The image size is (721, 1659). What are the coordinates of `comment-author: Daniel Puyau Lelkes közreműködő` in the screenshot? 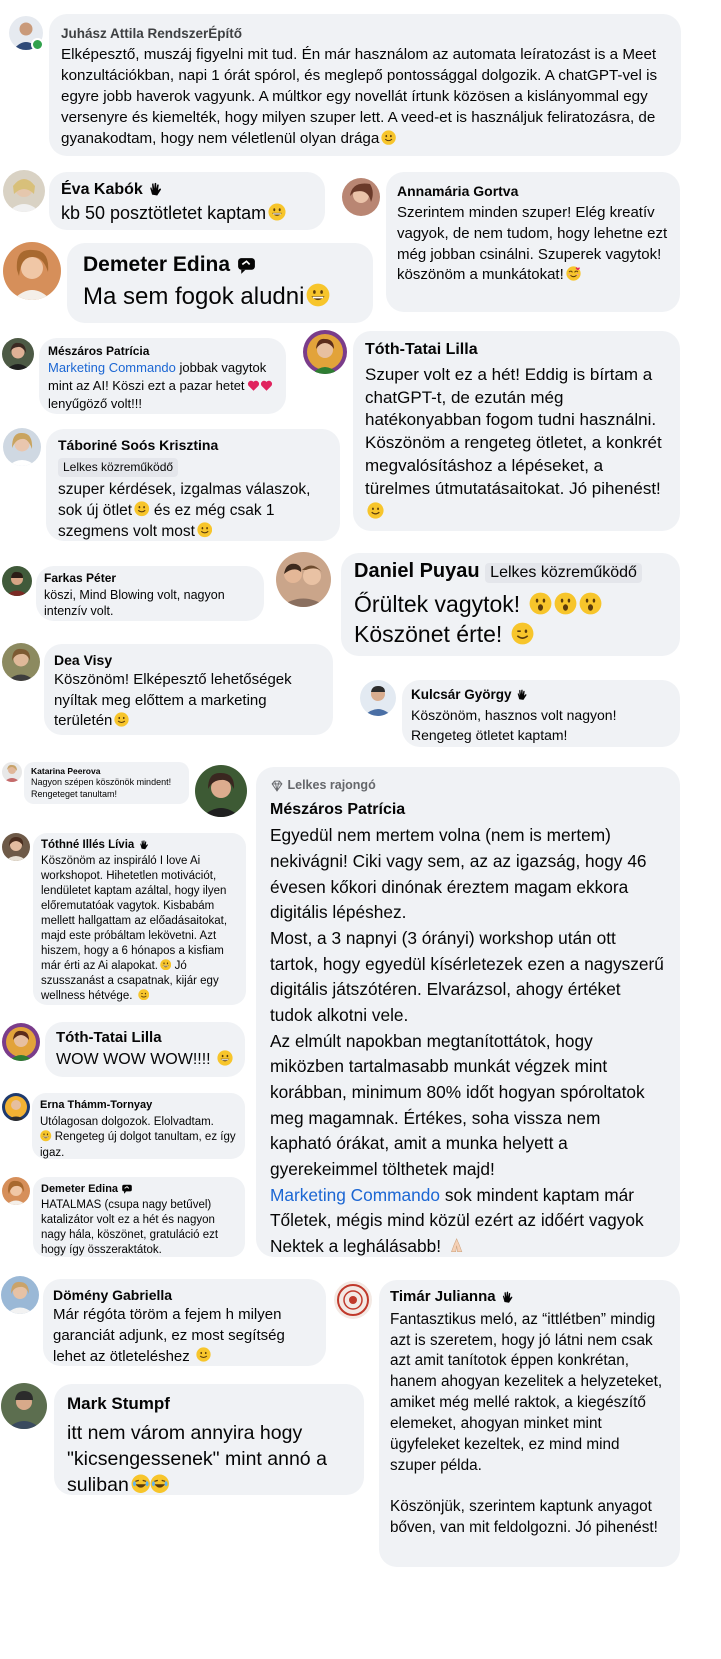 It's located at (510, 571).